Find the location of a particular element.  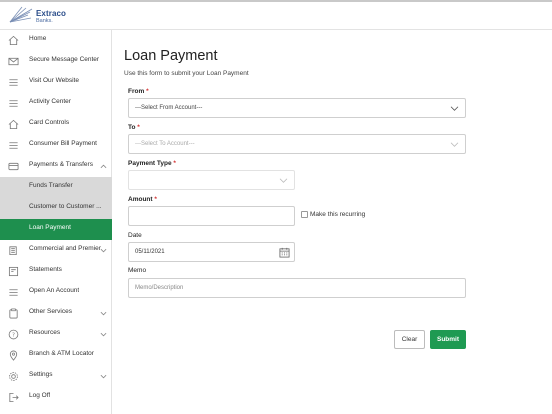

sidebar-item-label: Loan Payment is located at coordinates (50, 227).